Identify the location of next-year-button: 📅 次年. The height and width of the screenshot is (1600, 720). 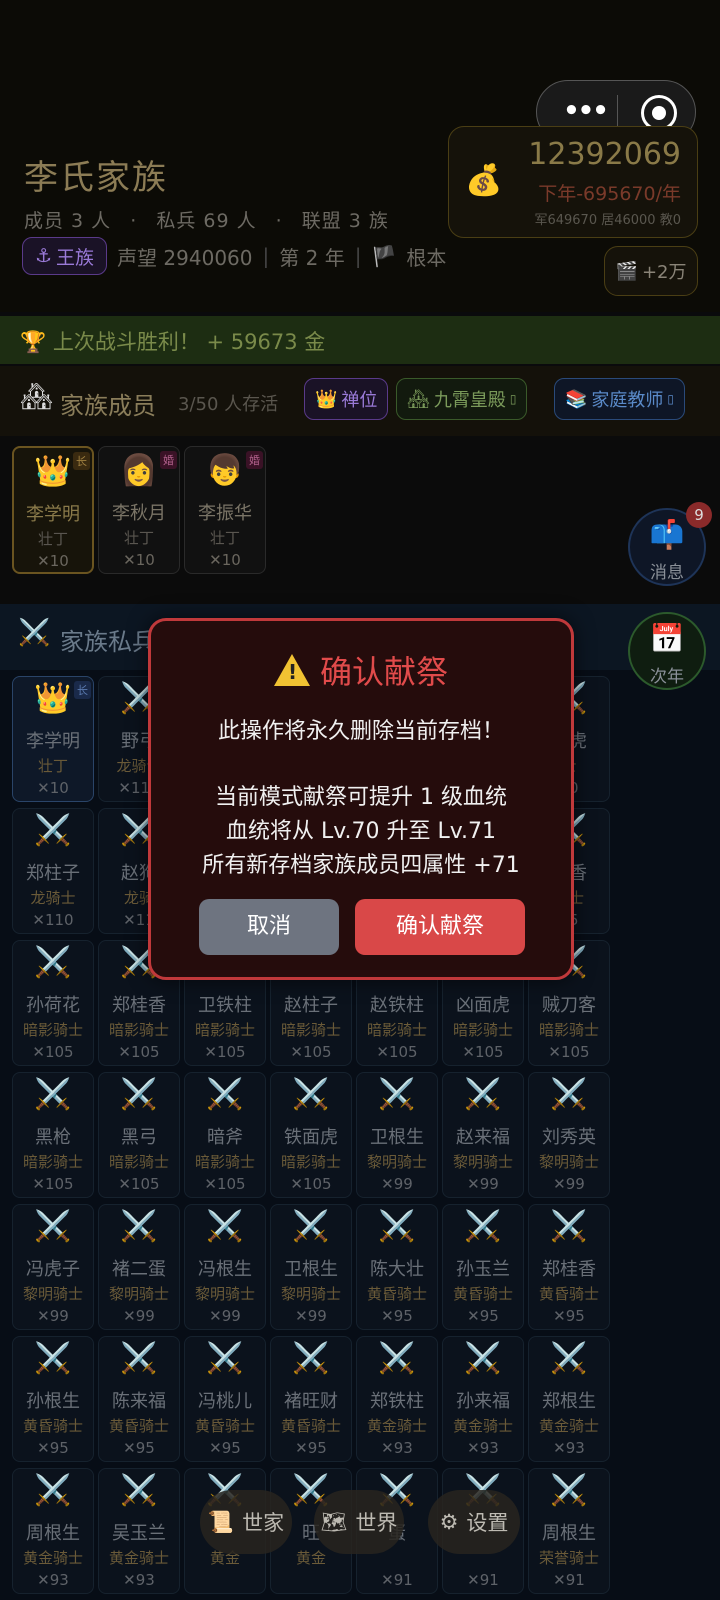
(667, 651).